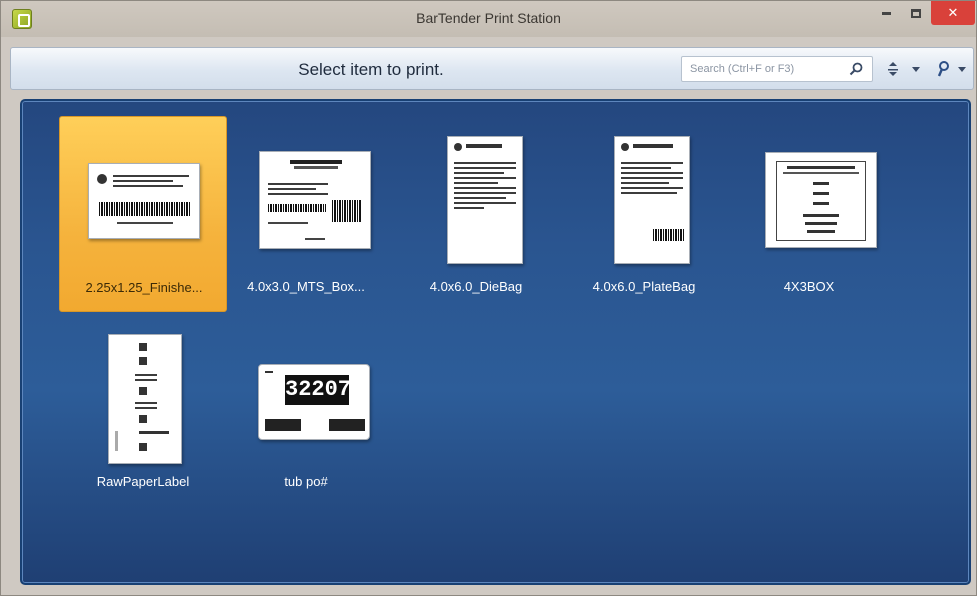 This screenshot has width=977, height=596. What do you see at coordinates (143, 481) in the screenshot?
I see `label-item-name: RawPaperLabel` at bounding box center [143, 481].